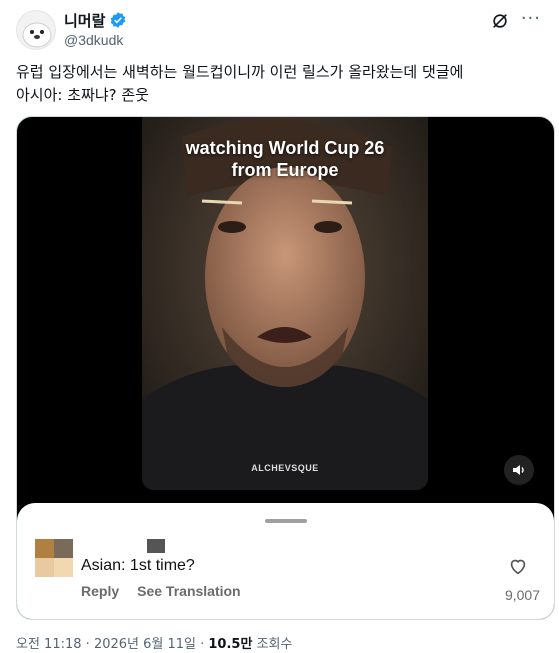  I want to click on sheet-drag-handle, so click(286, 521).